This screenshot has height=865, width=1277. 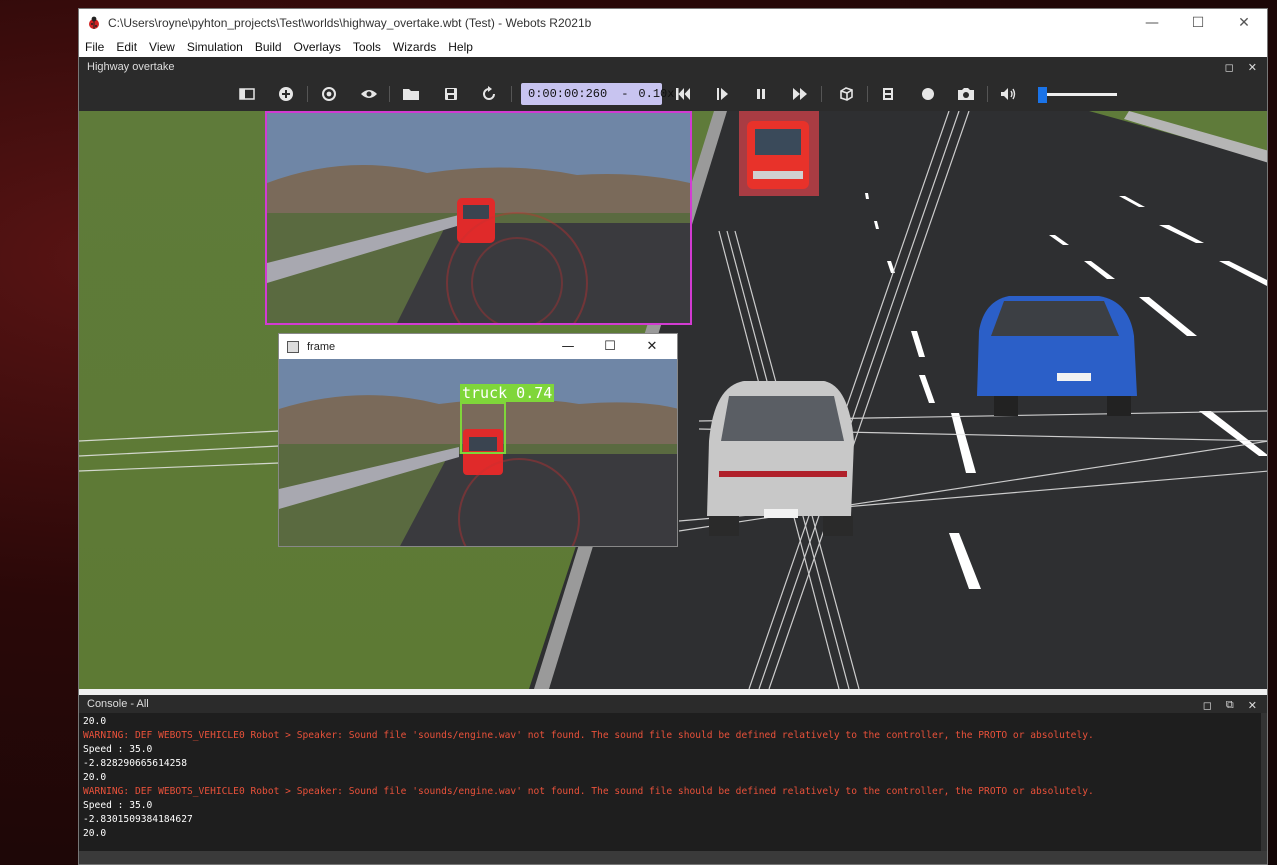 What do you see at coordinates (329, 94) in the screenshot?
I see `follow-object-icon` at bounding box center [329, 94].